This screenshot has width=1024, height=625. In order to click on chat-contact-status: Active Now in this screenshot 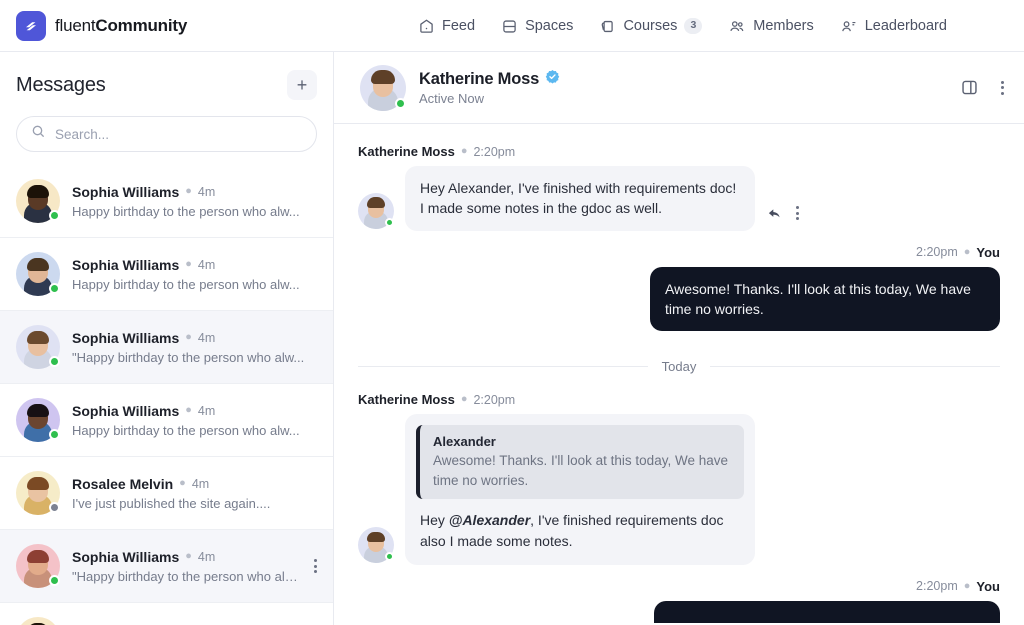, I will do `click(452, 98)`.